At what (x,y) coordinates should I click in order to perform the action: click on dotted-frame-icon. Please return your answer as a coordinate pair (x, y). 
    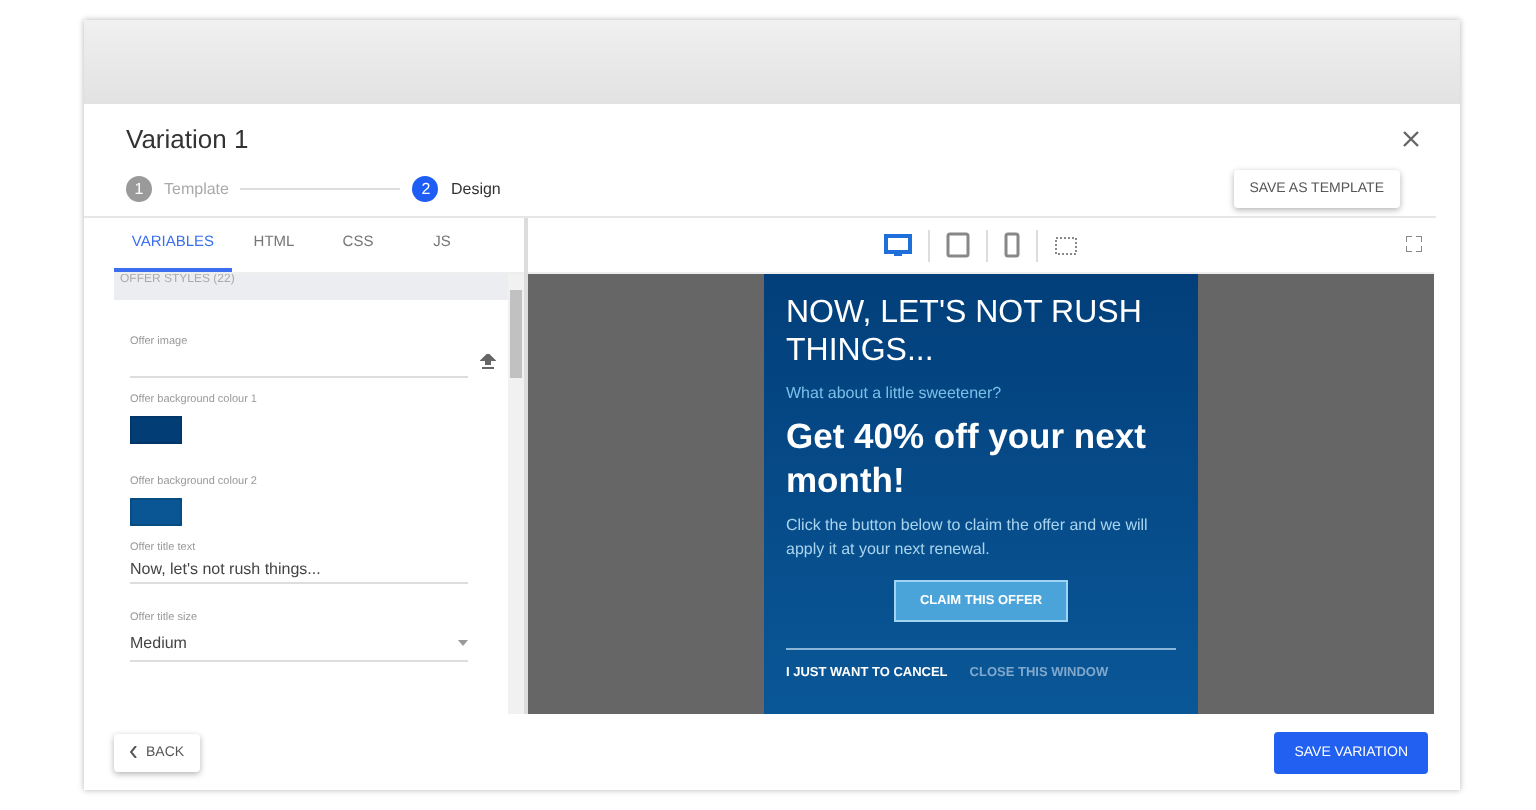
    Looking at the image, I should click on (1066, 245).